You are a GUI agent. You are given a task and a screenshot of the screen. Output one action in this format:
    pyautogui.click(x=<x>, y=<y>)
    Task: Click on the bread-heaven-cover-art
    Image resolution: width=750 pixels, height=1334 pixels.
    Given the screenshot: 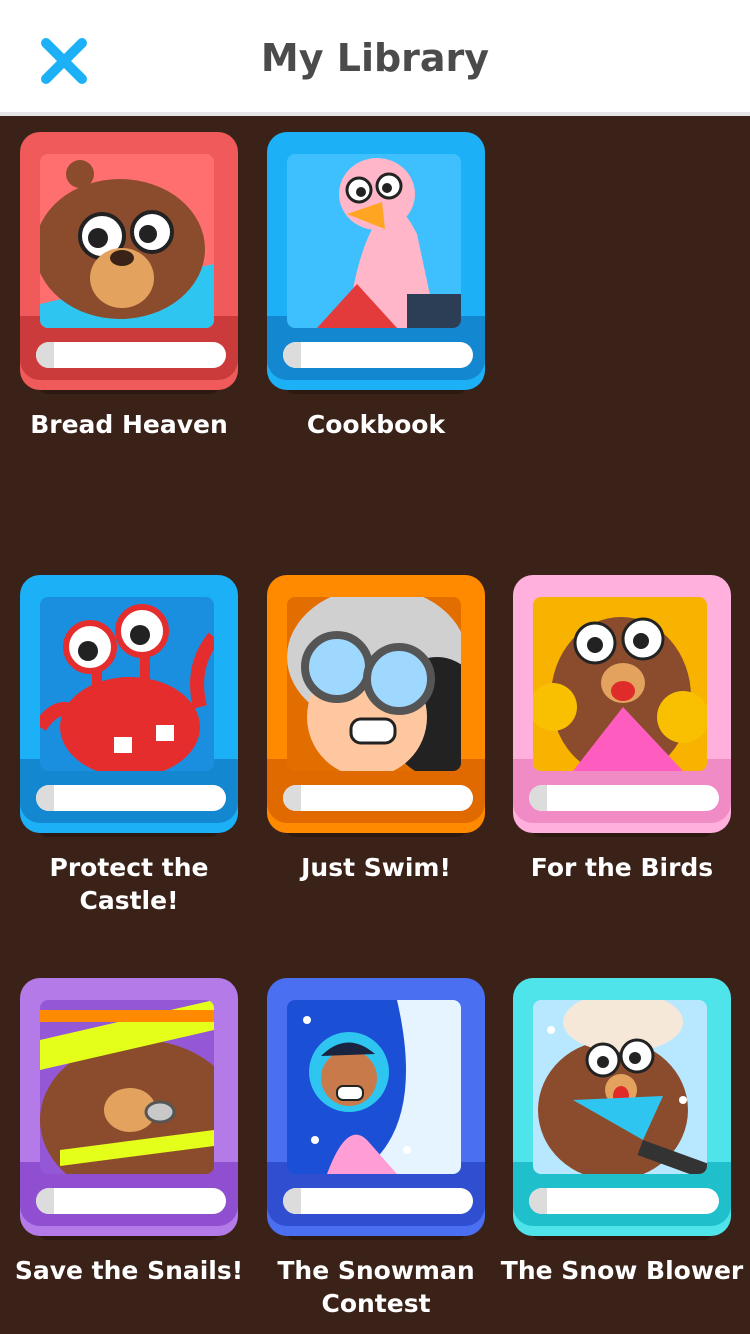 What is the action you would take?
    pyautogui.click(x=127, y=241)
    